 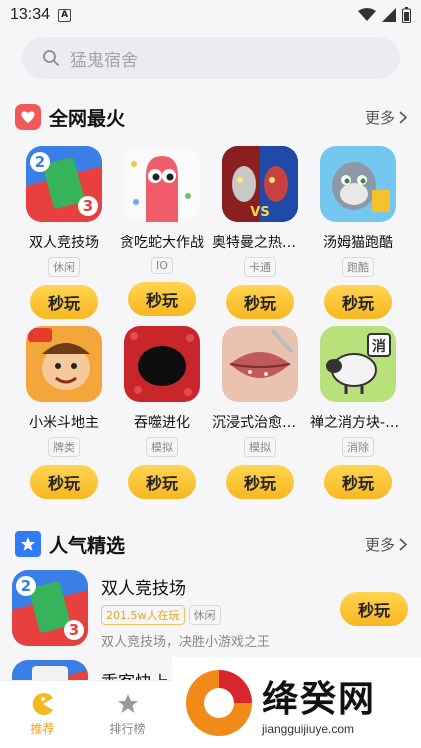 I want to click on star-icon, so click(x=127, y=703).